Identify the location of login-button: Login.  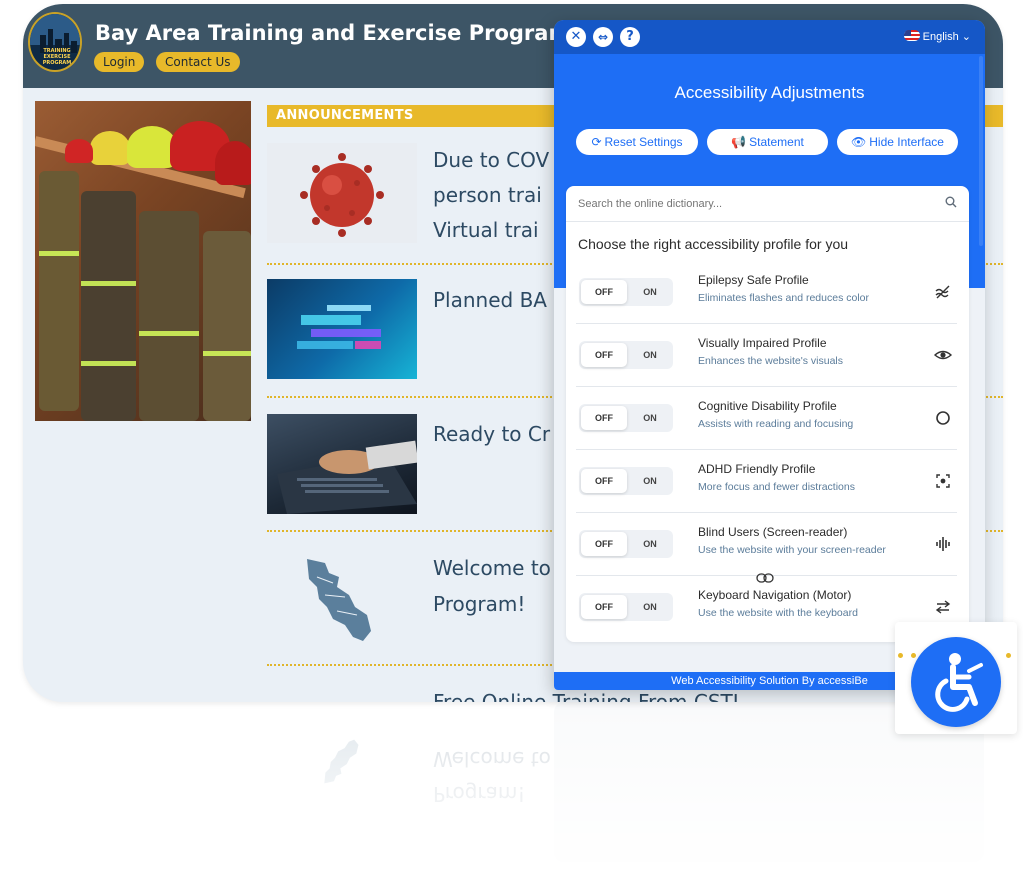
(119, 62).